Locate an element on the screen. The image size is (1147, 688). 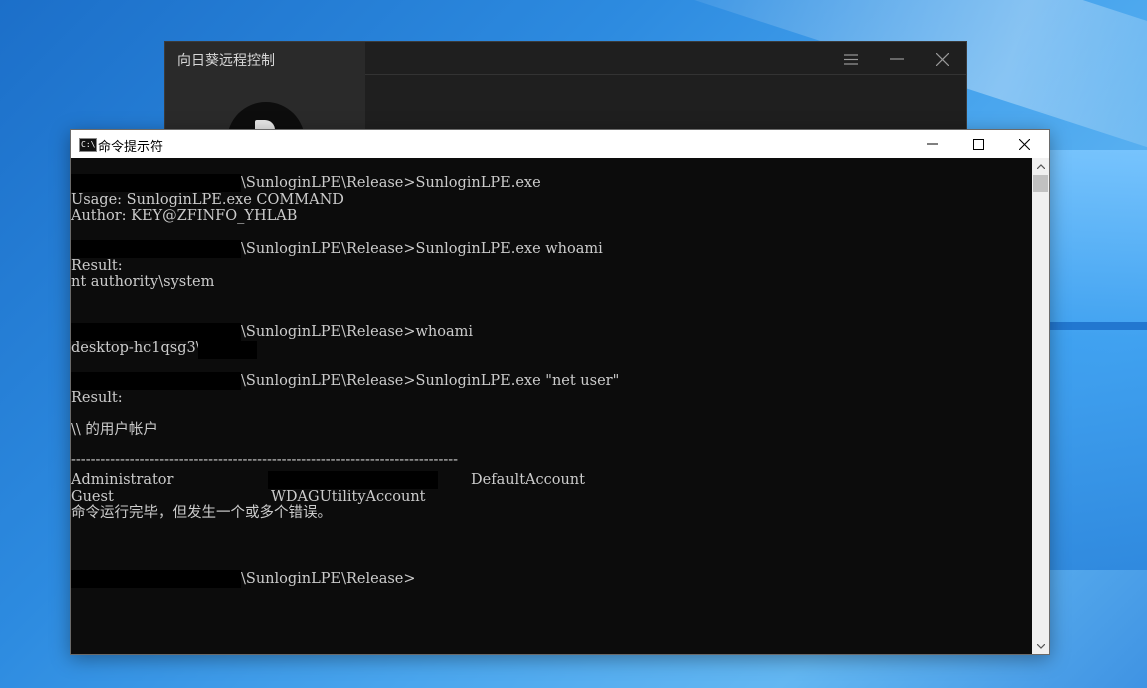
maximize-icon is located at coordinates (978, 144).